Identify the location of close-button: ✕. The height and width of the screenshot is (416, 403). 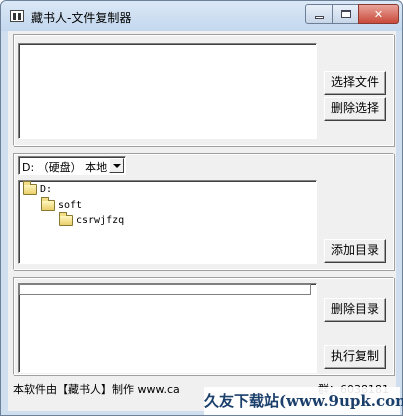
(378, 14).